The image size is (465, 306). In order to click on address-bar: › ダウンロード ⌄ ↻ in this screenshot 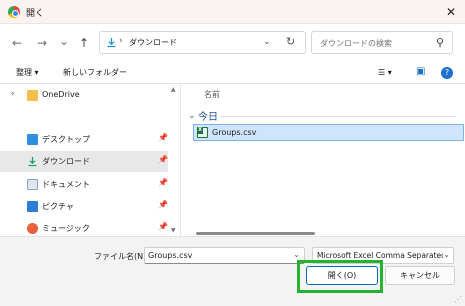, I will do `click(202, 42)`.